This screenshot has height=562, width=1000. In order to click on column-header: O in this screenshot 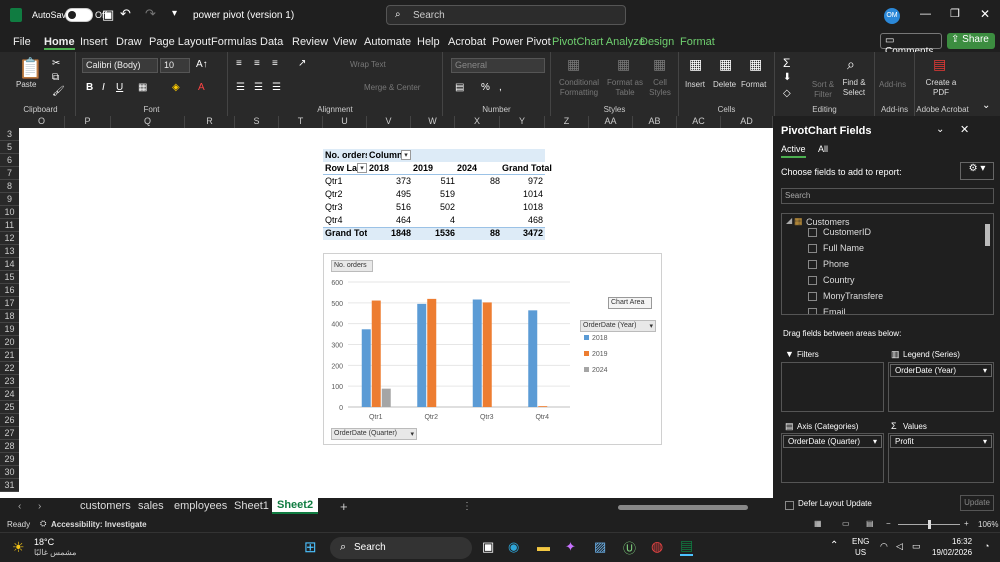, I will do `click(42, 122)`.